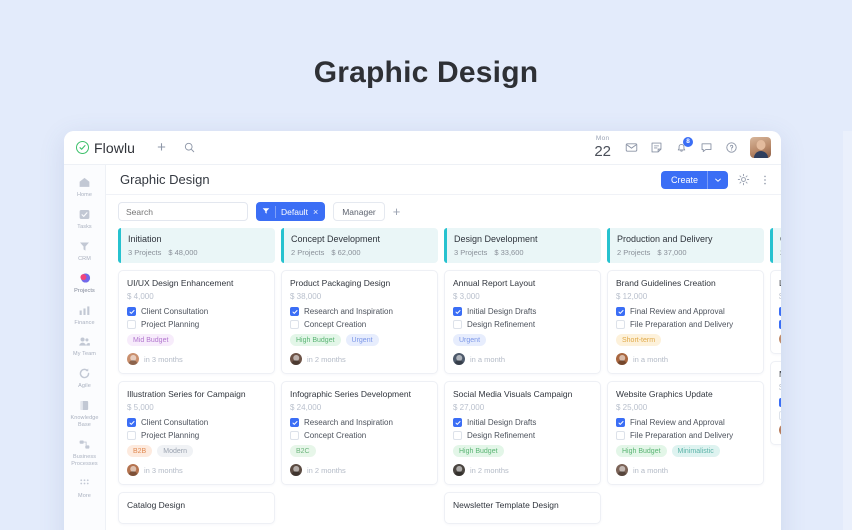 This screenshot has height=530, width=852. I want to click on card-tag: Short-term, so click(639, 340).